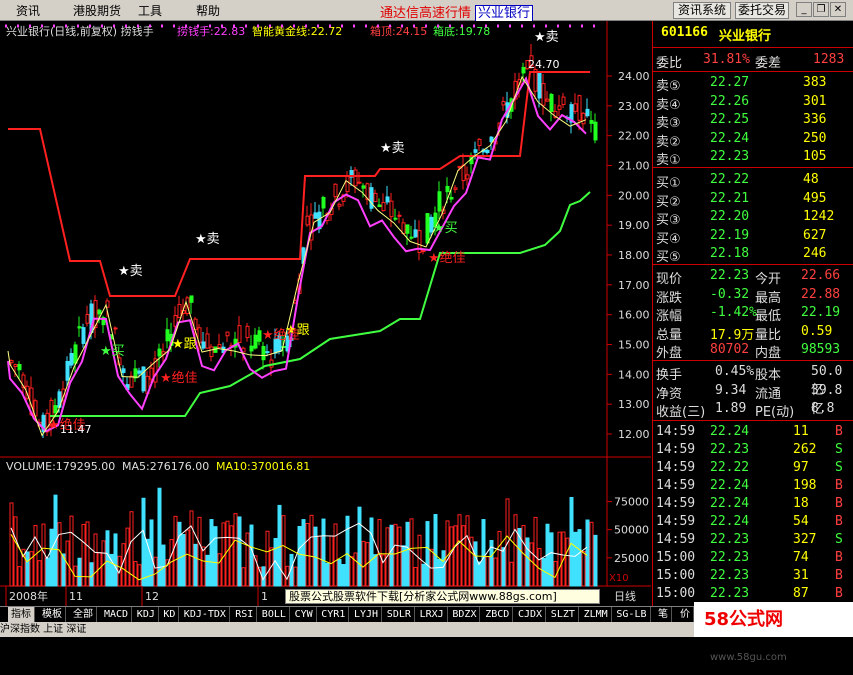 The image size is (853, 675). I want to click on tab-rsi: RSI, so click(245, 614).